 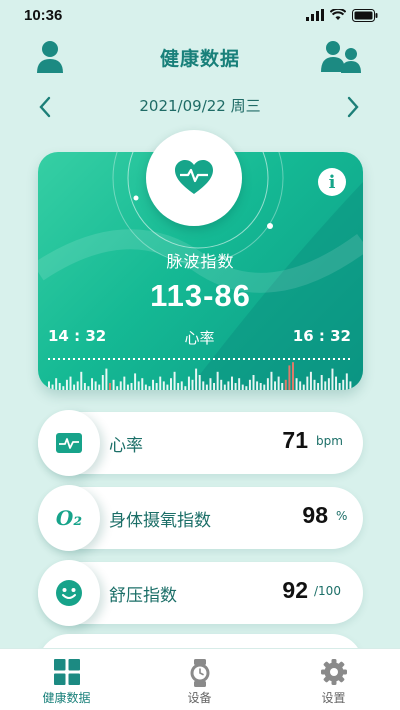 What do you see at coordinates (126, 446) in the screenshot?
I see `metric-label: 心率` at bounding box center [126, 446].